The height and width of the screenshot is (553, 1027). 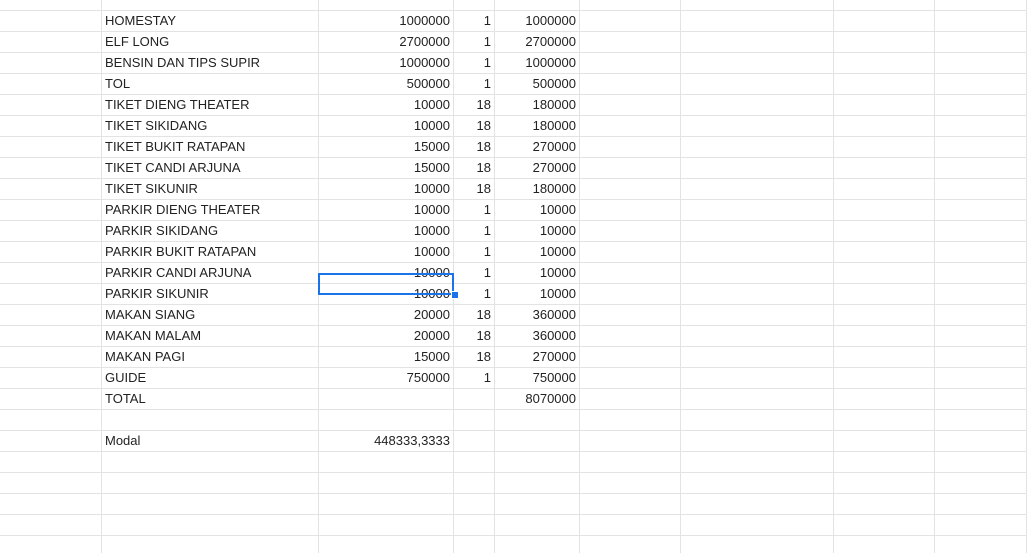 What do you see at coordinates (386, 84) in the screenshot?
I see `price-cell: 500000` at bounding box center [386, 84].